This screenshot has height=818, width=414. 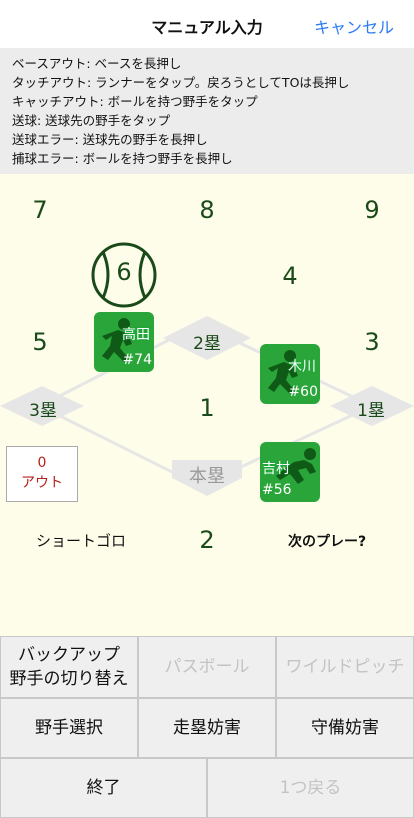 What do you see at coordinates (69, 667) in the screenshot?
I see `backup-switch-button: バックアップ 野手の切り替え` at bounding box center [69, 667].